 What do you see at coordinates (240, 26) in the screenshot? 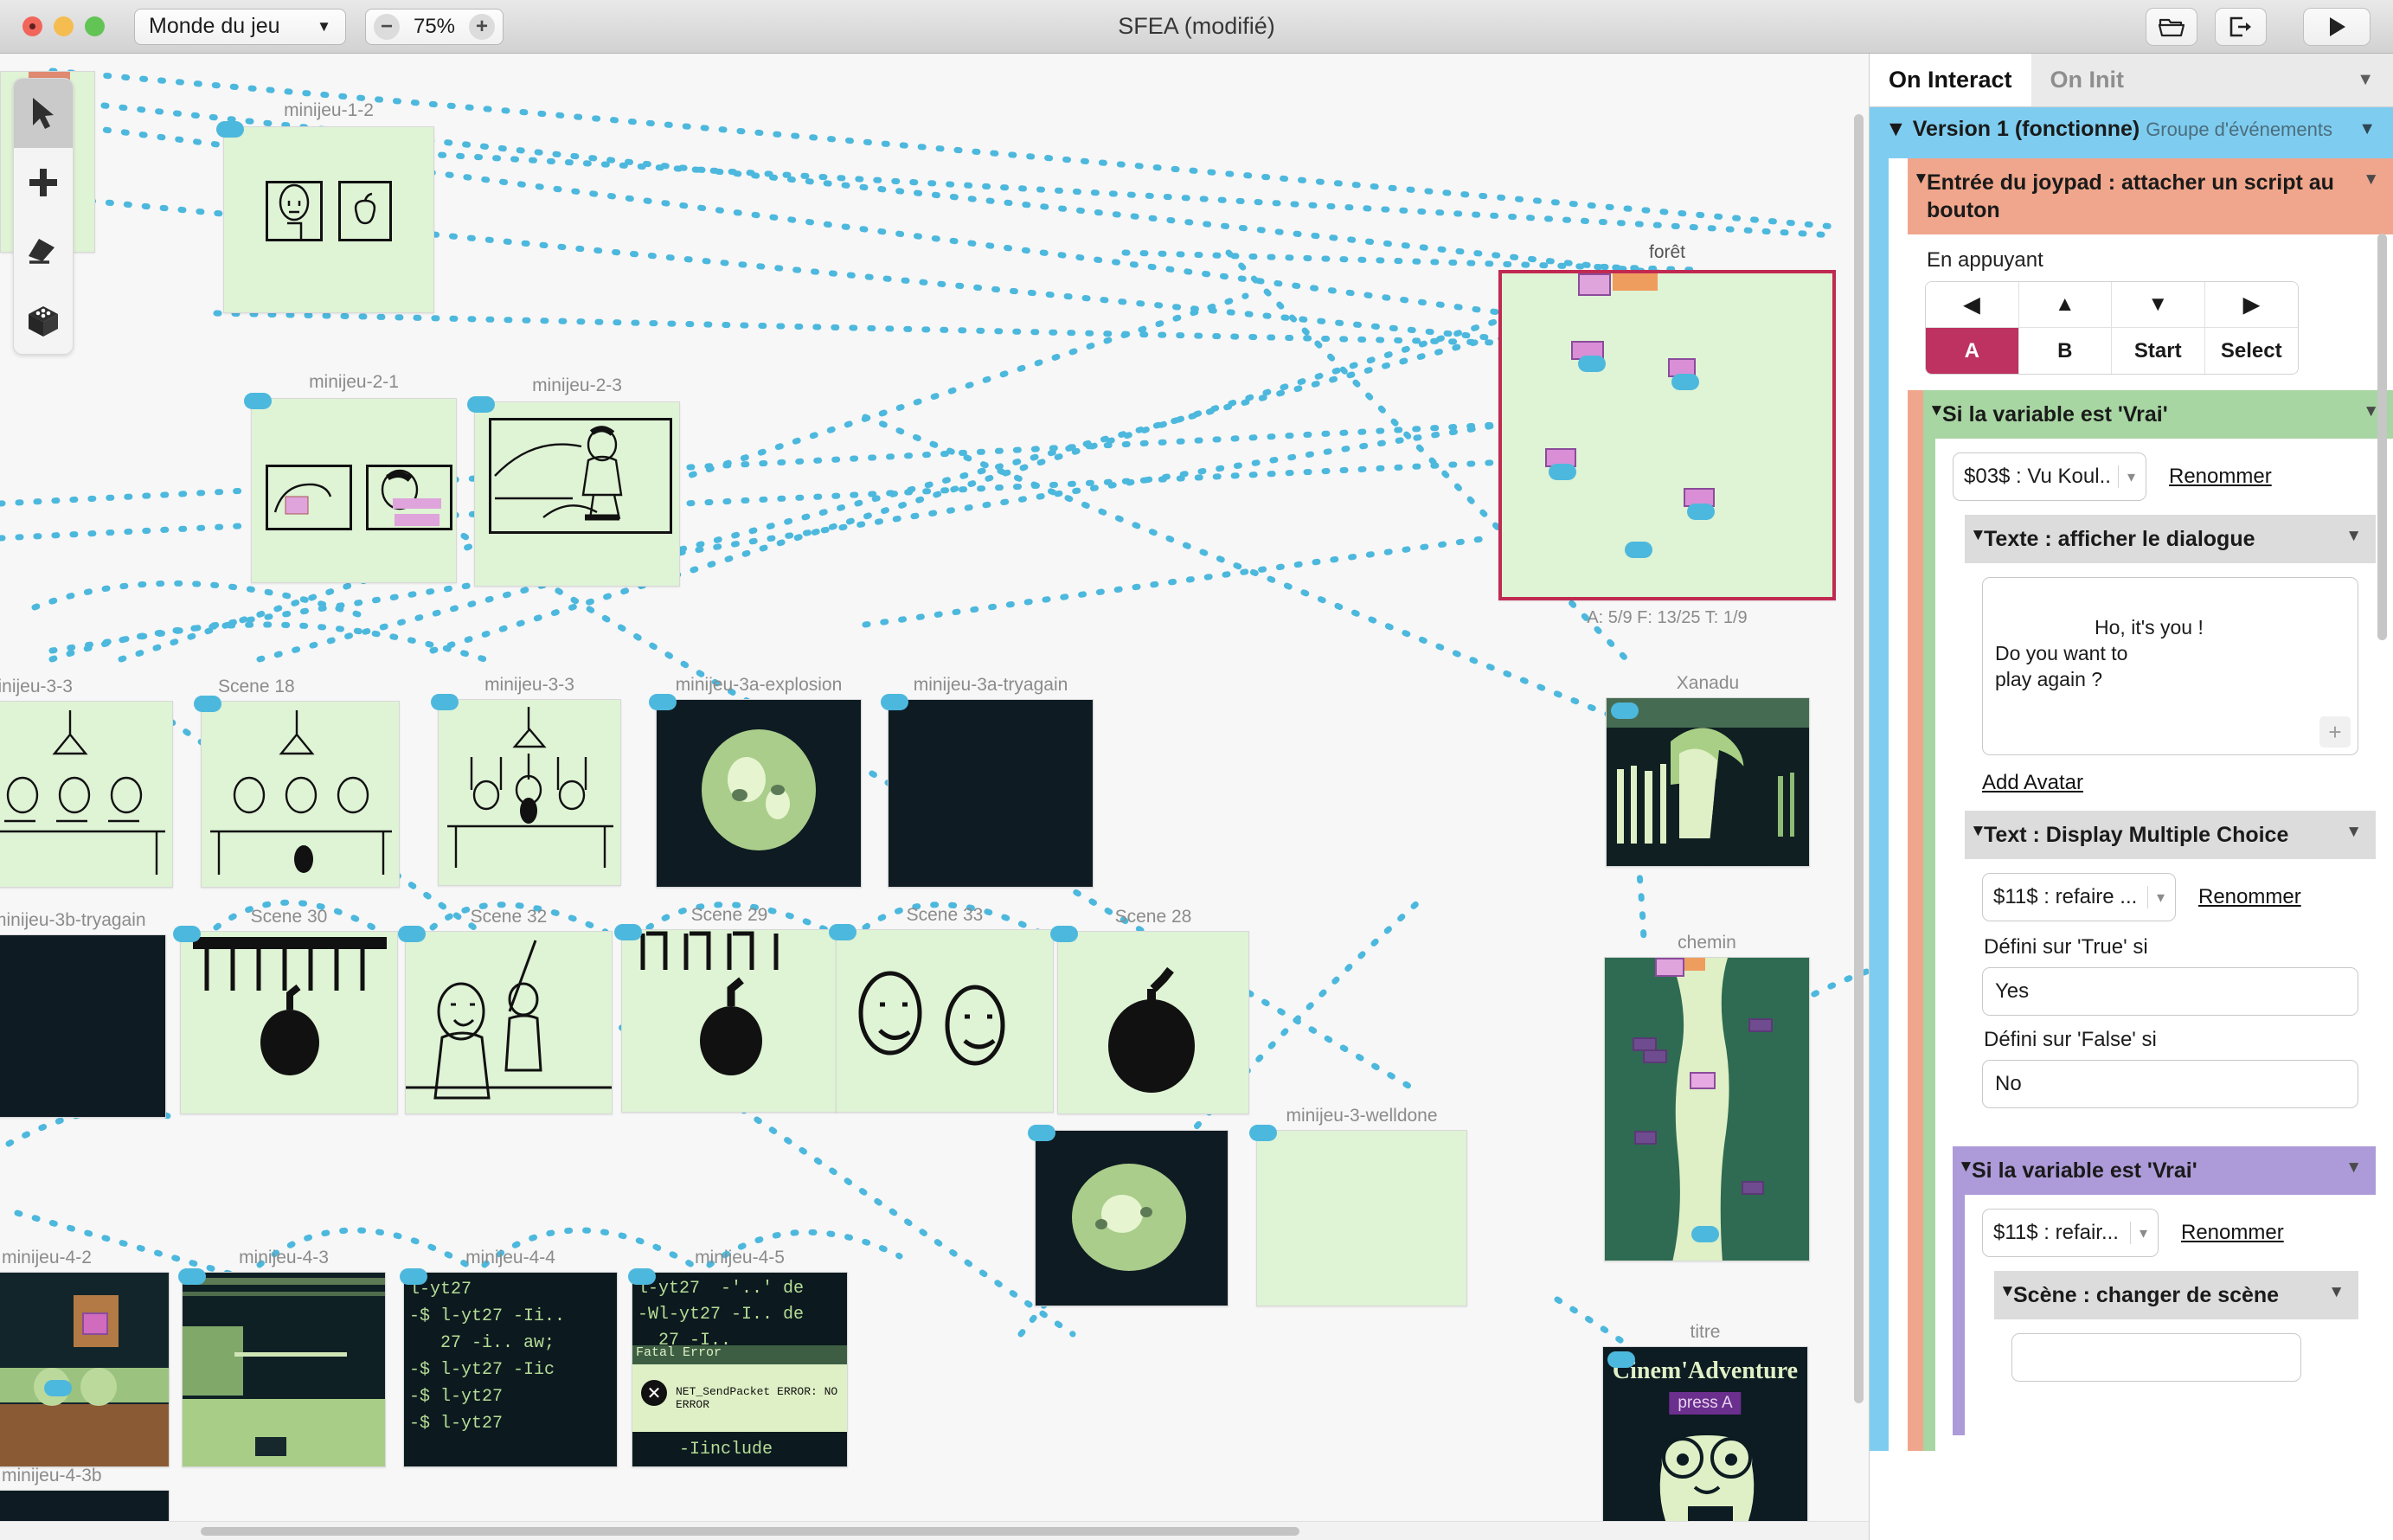
I see `scene-selector-dropdown: Monde du jeu ▼` at bounding box center [240, 26].